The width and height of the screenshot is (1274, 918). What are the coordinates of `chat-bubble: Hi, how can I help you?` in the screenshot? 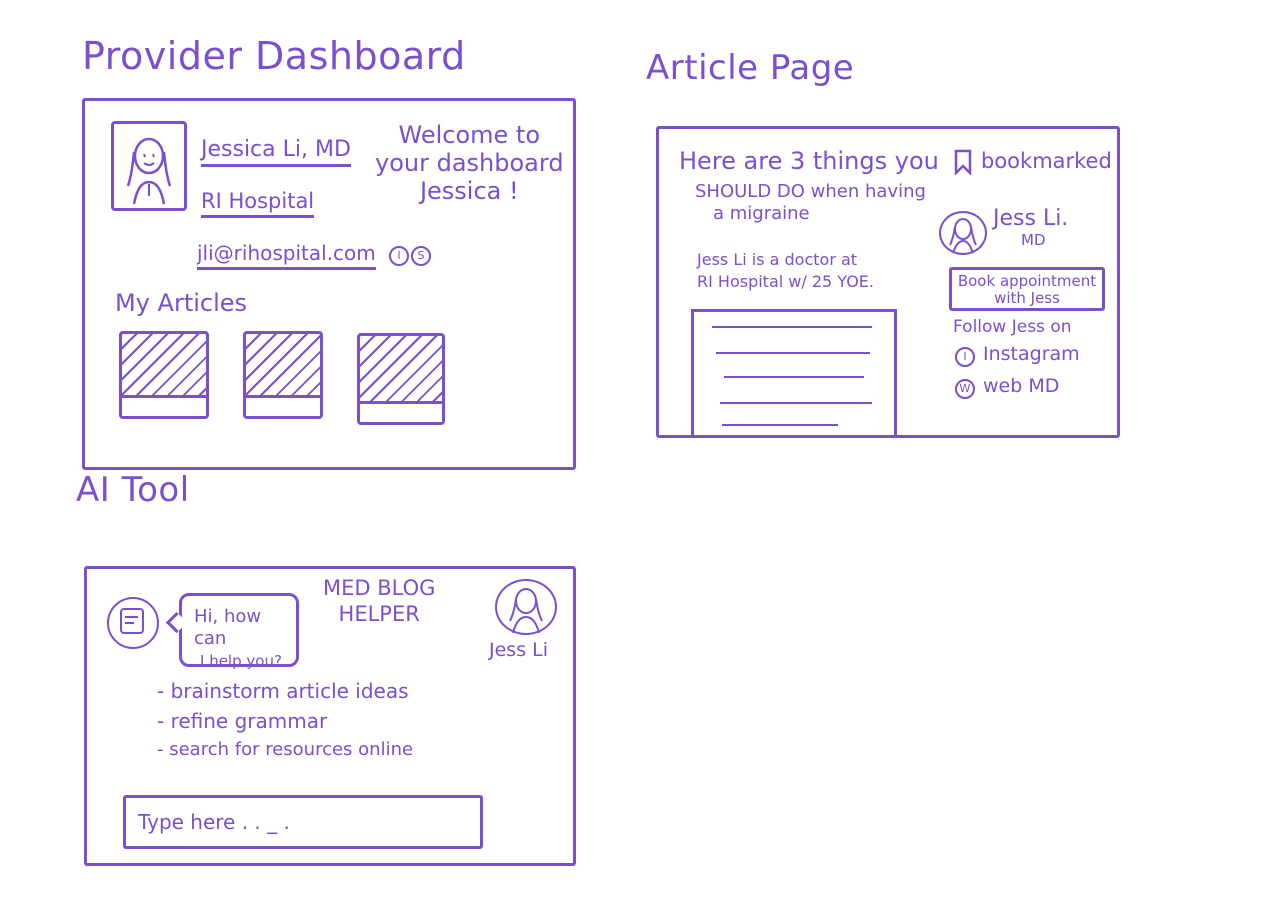 It's located at (239, 631).